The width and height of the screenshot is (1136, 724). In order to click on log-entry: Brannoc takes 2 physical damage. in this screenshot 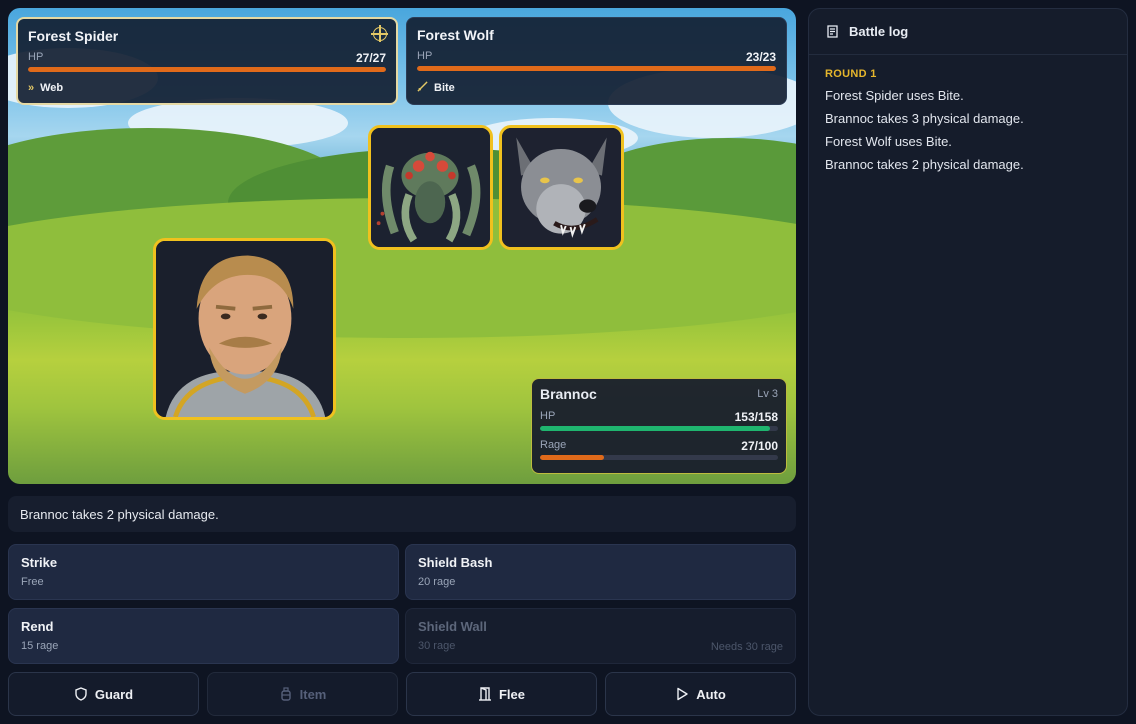, I will do `click(924, 164)`.